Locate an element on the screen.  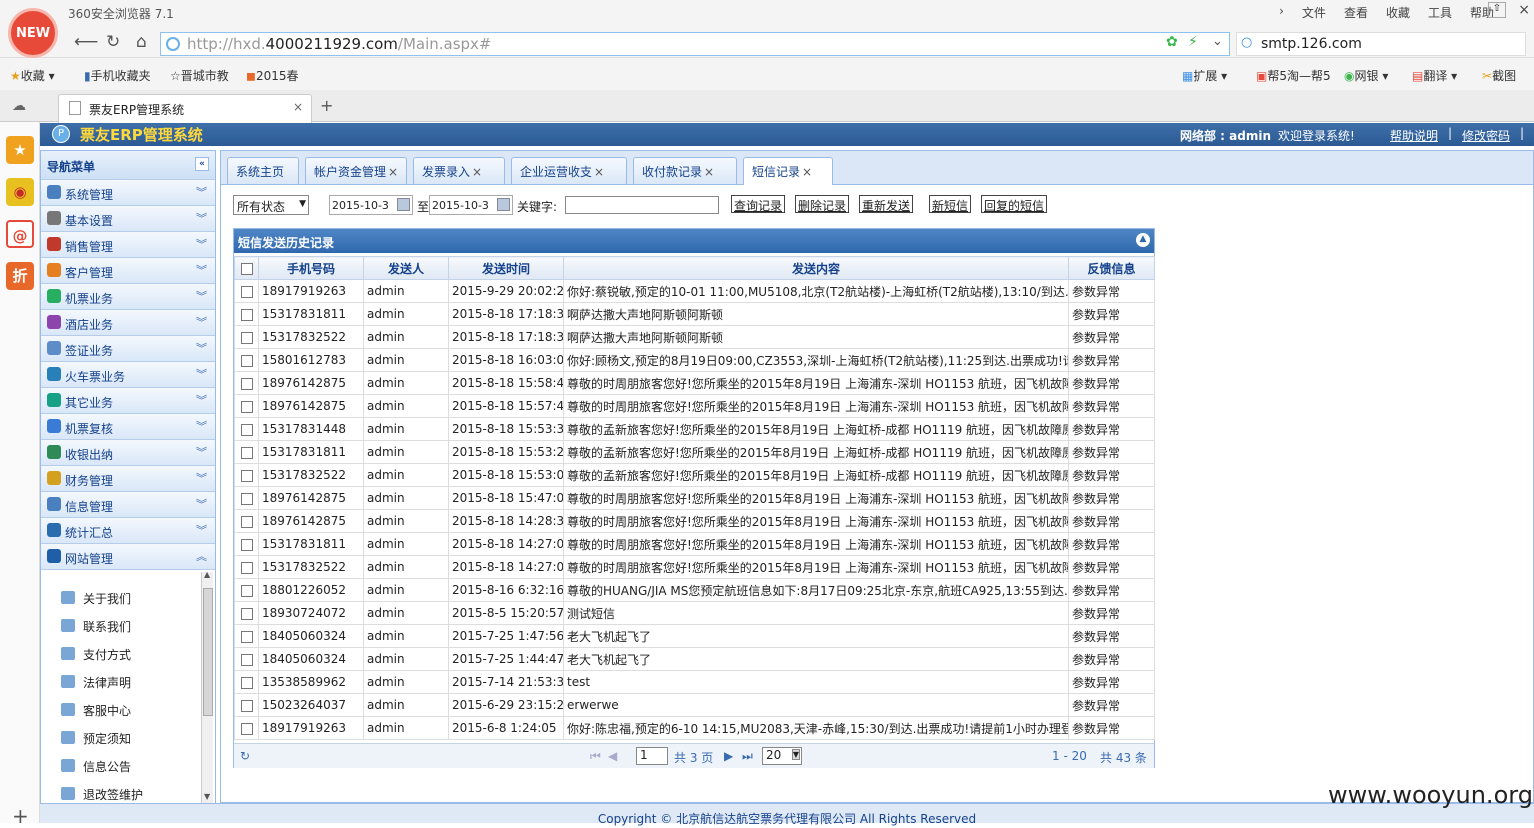
window-close-icon: × is located at coordinates (1524, 10).